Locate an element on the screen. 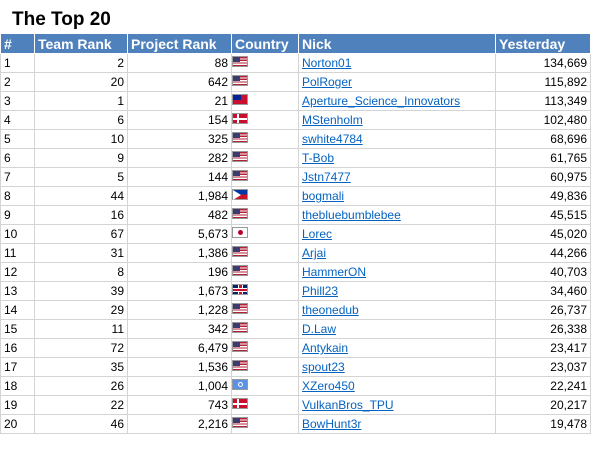 The image size is (592, 456). cell-team-rank: 6 is located at coordinates (81, 120).